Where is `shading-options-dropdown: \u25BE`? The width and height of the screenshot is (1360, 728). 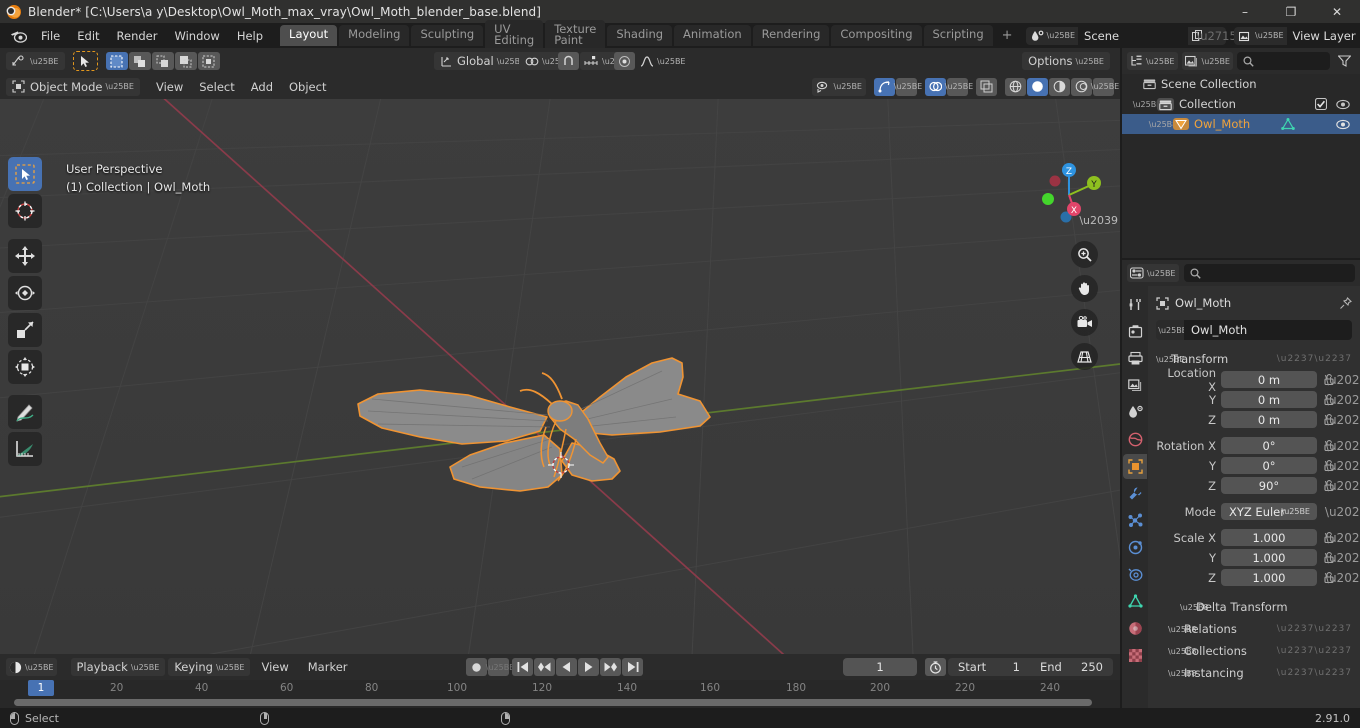
shading-options-dropdown: \u25BE is located at coordinates (1105, 86).